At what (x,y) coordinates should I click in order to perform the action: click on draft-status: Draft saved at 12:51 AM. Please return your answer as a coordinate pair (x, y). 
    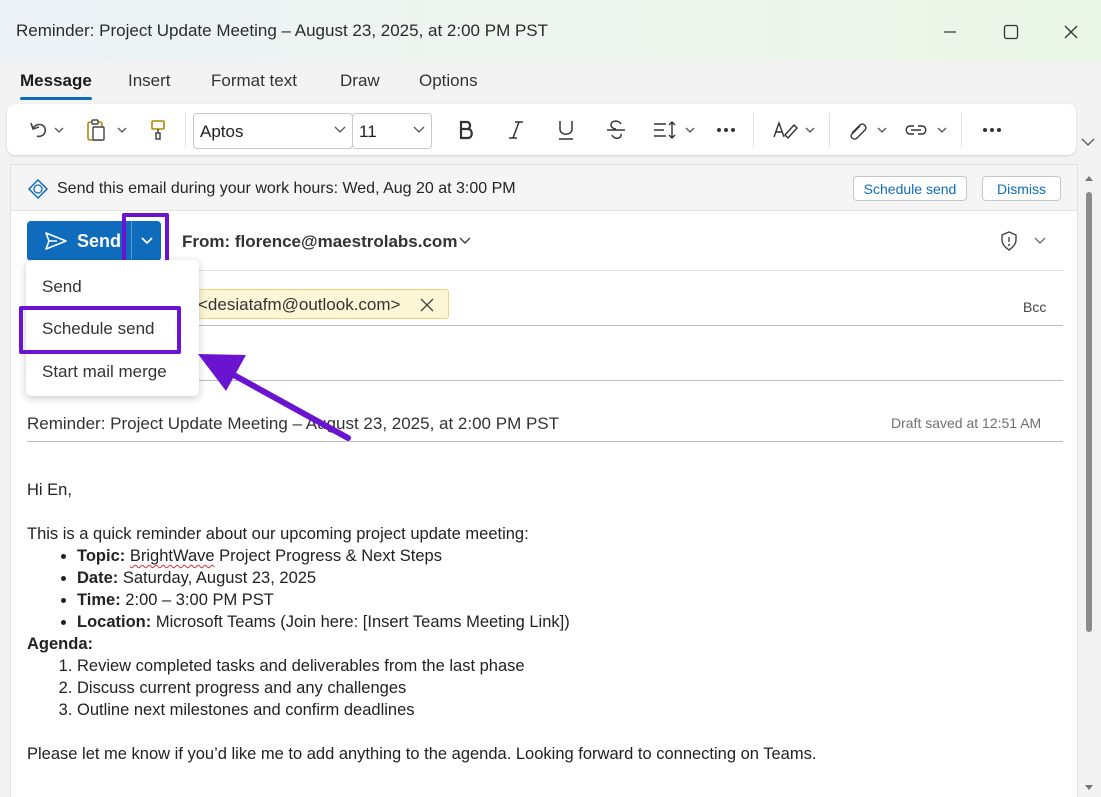
    Looking at the image, I should click on (966, 423).